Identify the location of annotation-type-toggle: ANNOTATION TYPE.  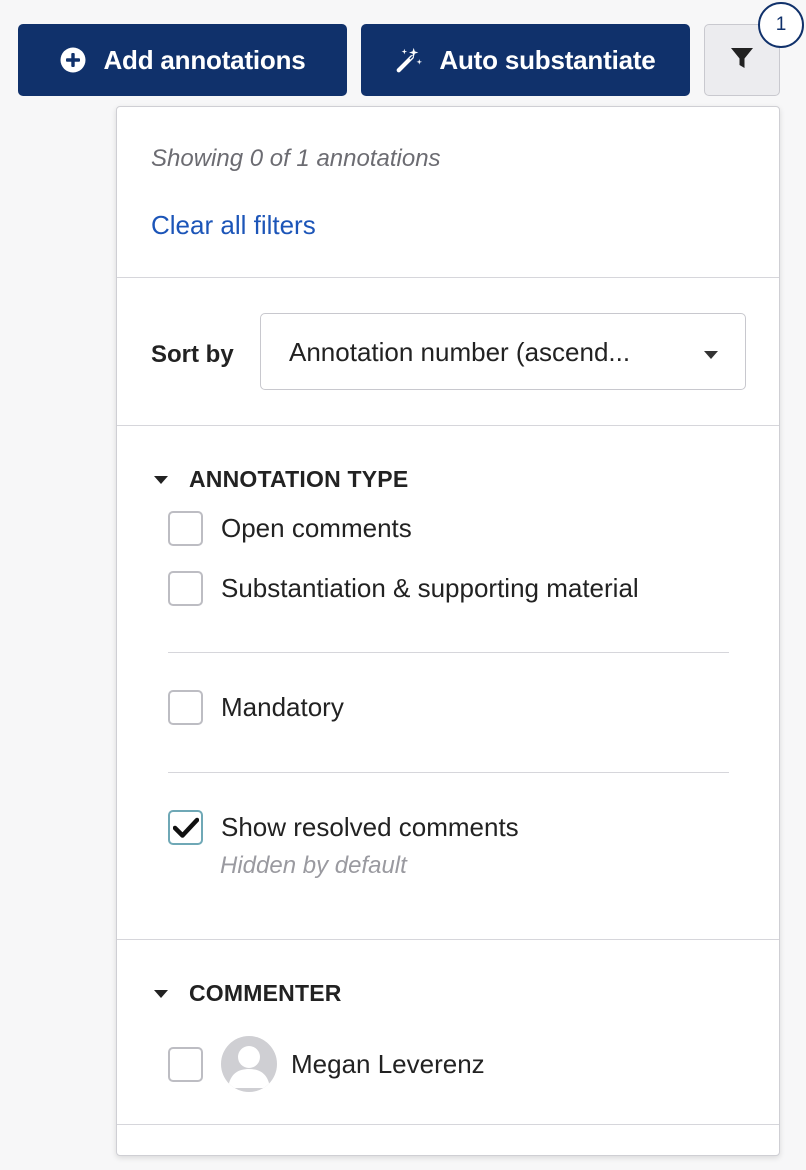
(279, 479).